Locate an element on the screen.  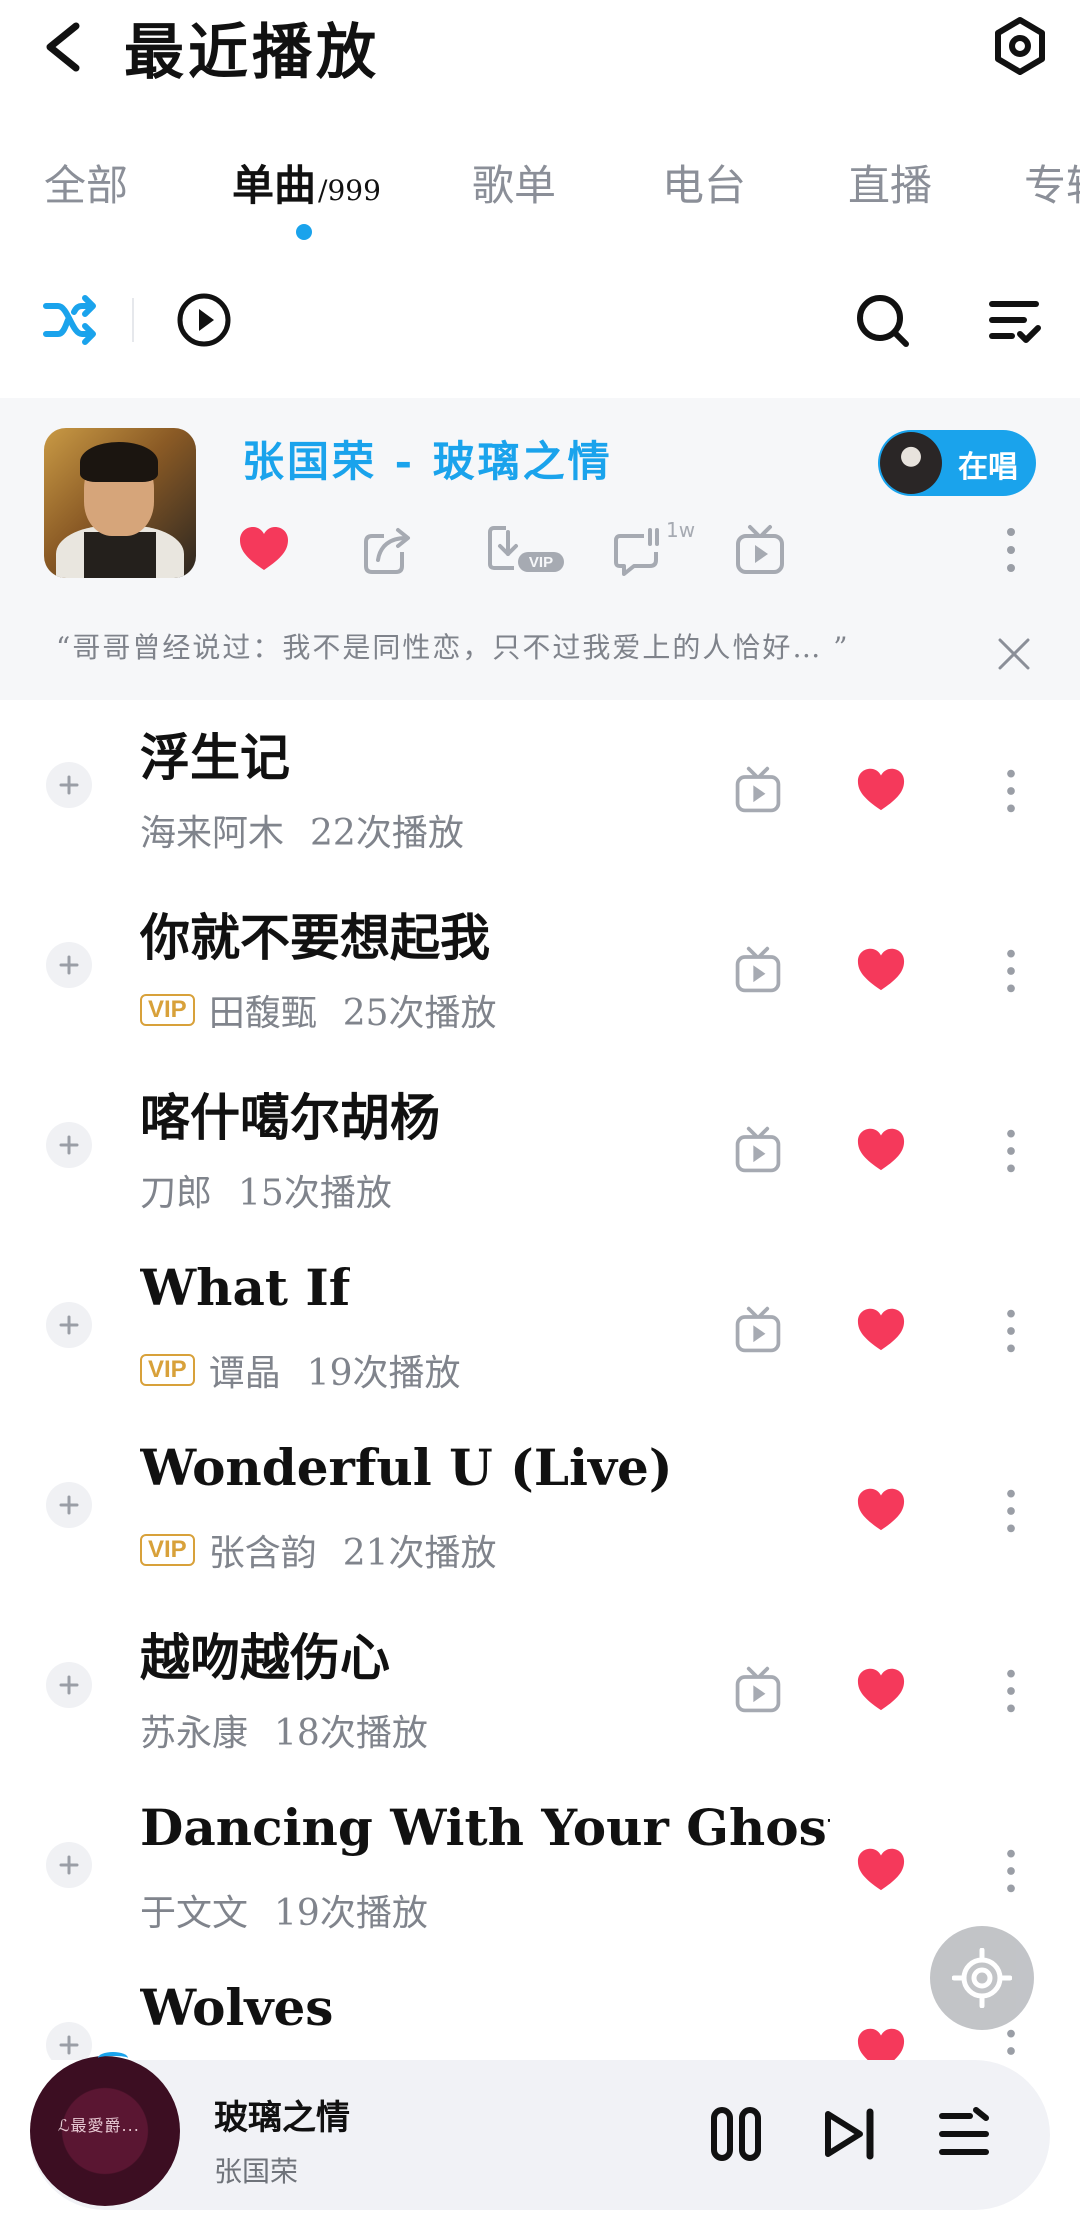
song-row: 浮生记 海来阿木 22次播放 is located at coordinates (540, 790).